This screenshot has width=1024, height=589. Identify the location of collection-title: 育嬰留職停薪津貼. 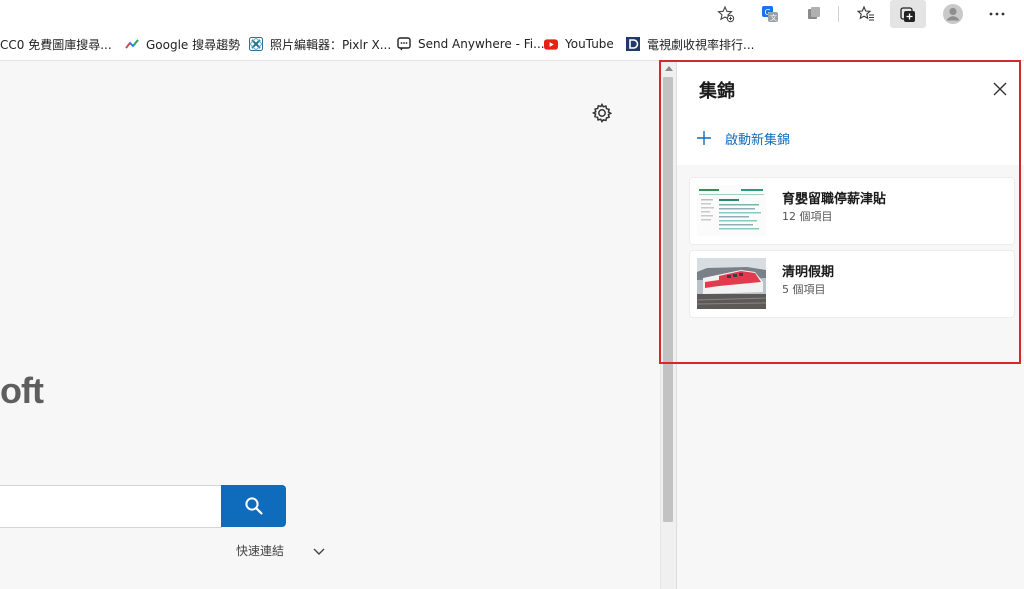
(834, 199).